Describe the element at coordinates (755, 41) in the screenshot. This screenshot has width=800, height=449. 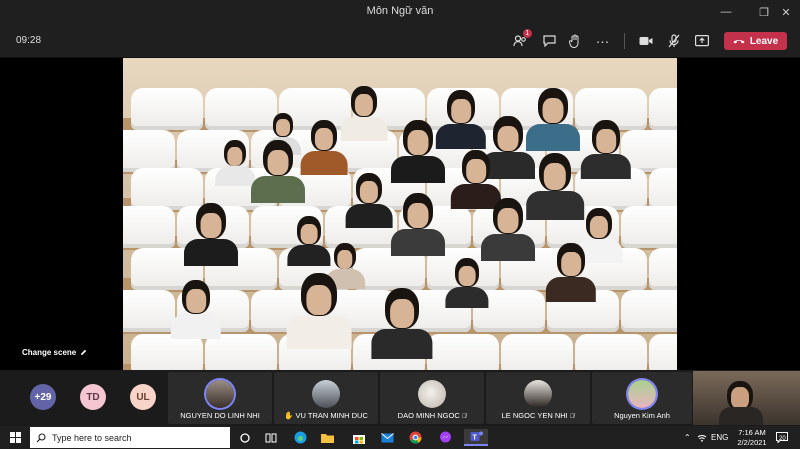
I see `leave-button: Leave` at that location.